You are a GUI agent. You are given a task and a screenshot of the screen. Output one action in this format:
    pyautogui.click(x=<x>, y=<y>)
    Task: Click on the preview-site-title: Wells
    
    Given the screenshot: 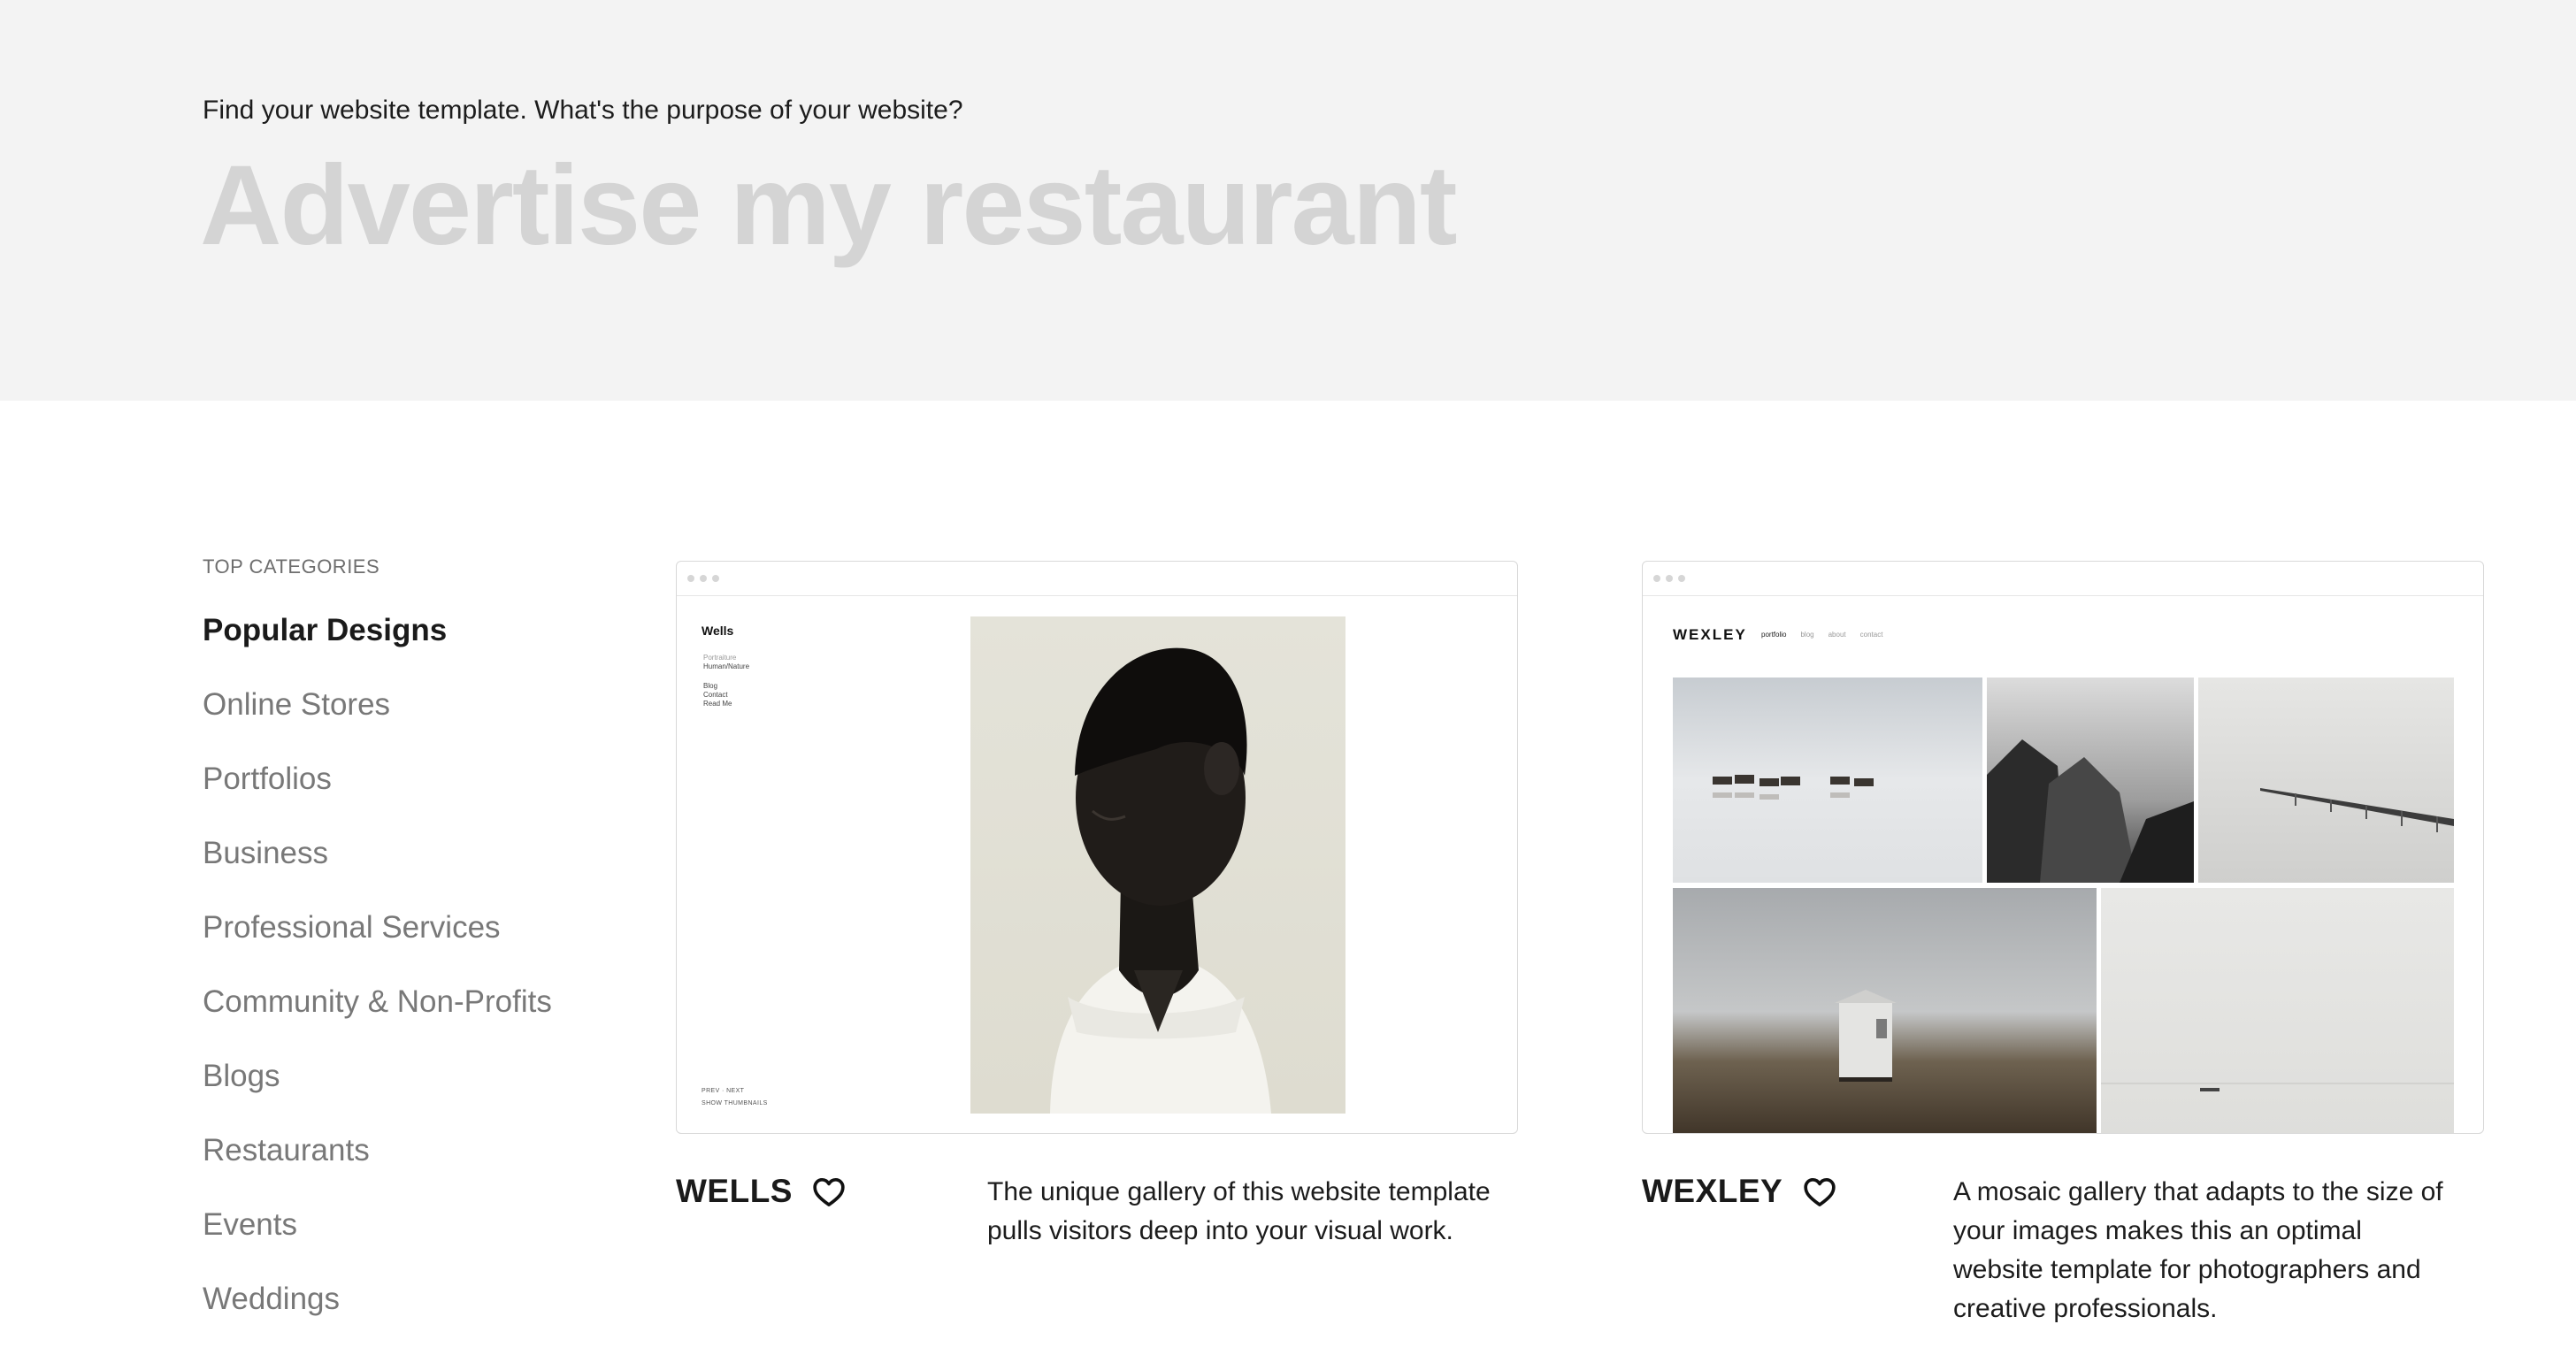 What is the action you would take?
    pyautogui.click(x=718, y=631)
    